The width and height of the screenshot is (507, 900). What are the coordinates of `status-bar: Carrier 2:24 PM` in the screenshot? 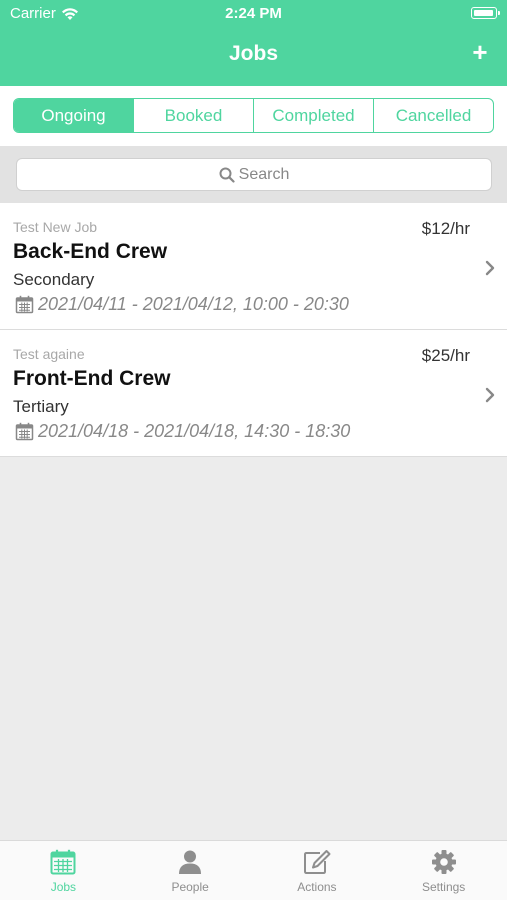 It's located at (253, 14).